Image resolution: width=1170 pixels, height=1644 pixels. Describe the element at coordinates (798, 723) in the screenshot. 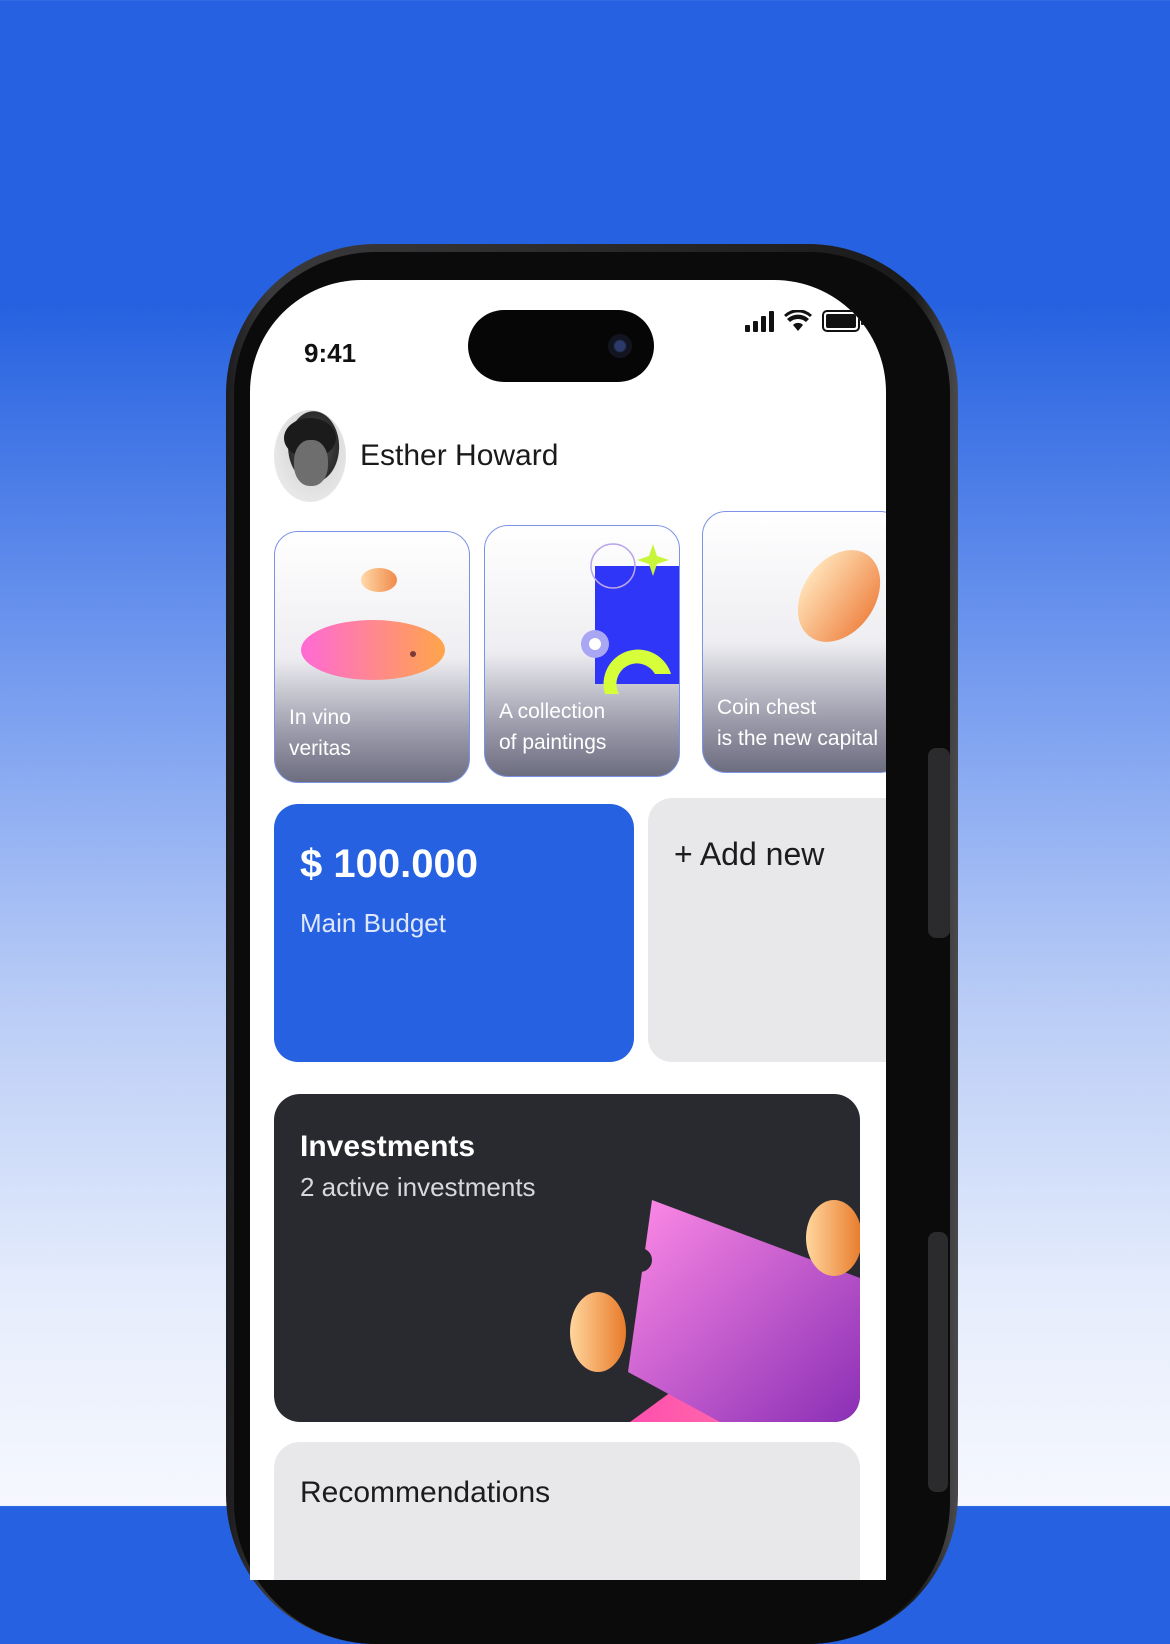

I see `story-title: Coin chest is the new capital` at that location.